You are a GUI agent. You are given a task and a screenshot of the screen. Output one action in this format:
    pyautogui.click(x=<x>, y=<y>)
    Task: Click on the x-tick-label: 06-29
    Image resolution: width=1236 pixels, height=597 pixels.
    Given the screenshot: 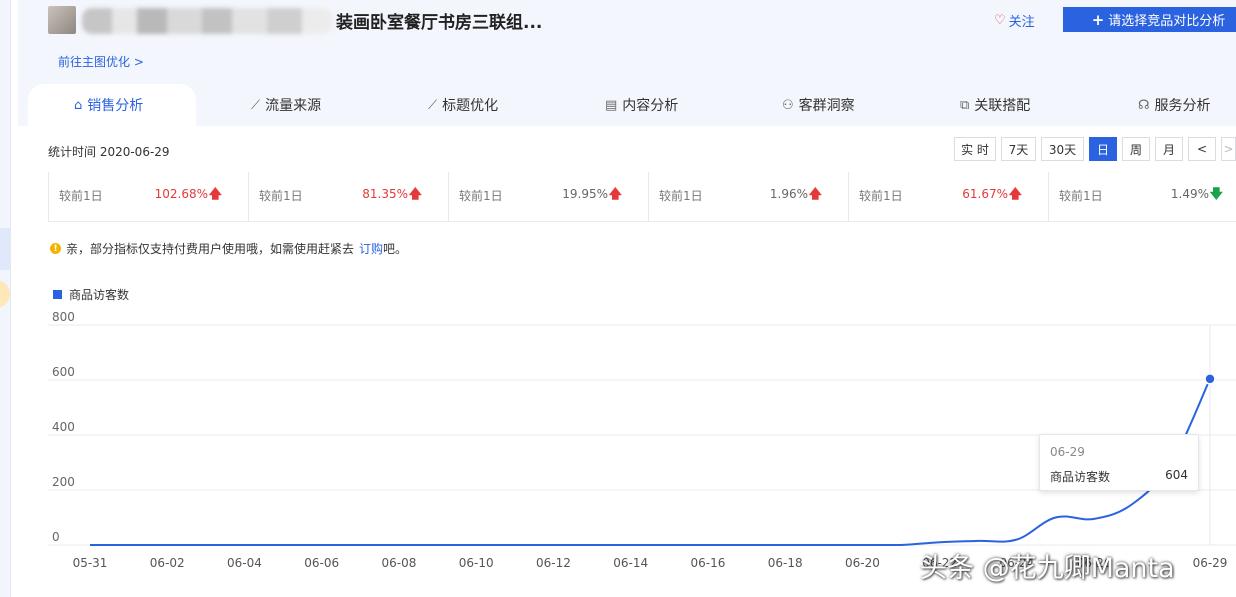 What is the action you would take?
    pyautogui.click(x=1210, y=563)
    